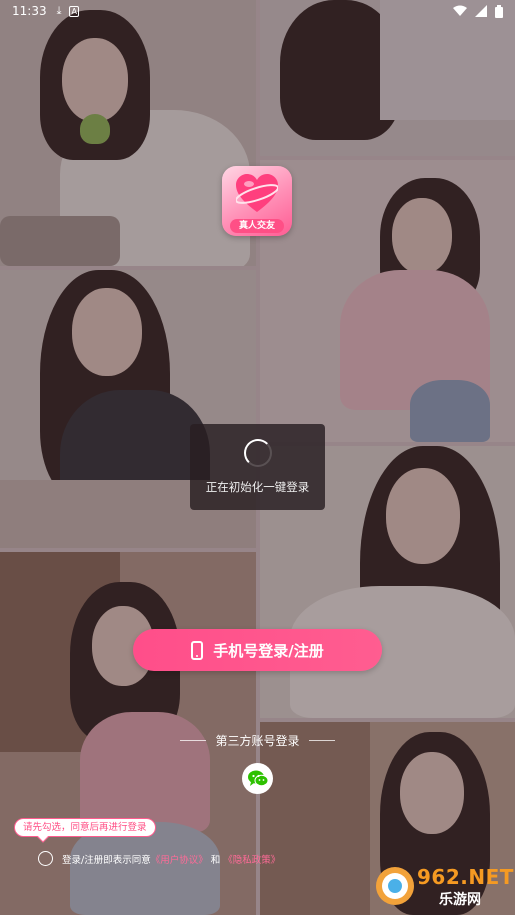 This screenshot has height=915, width=515. I want to click on watermark-brand: 962.NET, so click(465, 877).